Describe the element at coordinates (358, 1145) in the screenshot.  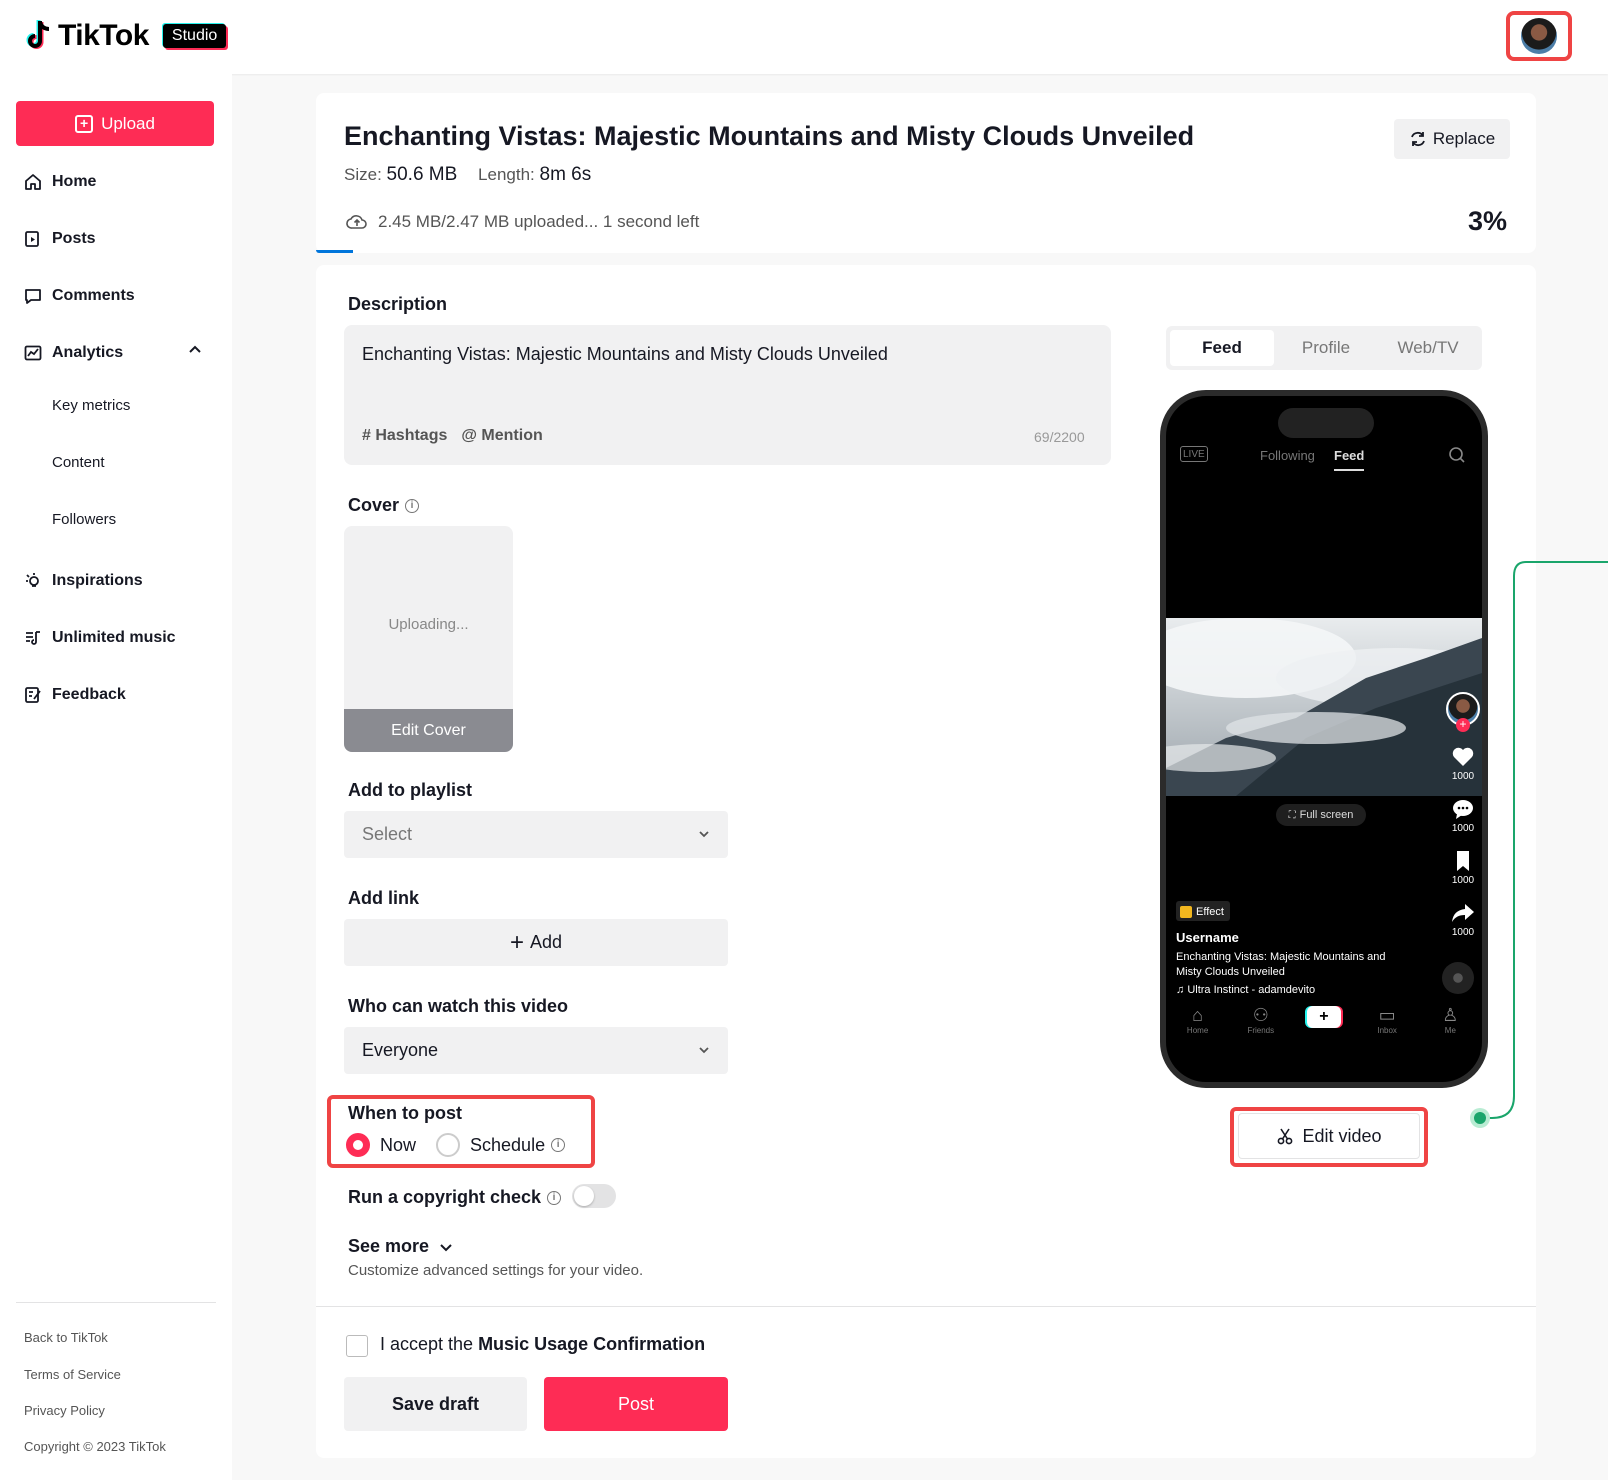
I see `now-radio` at that location.